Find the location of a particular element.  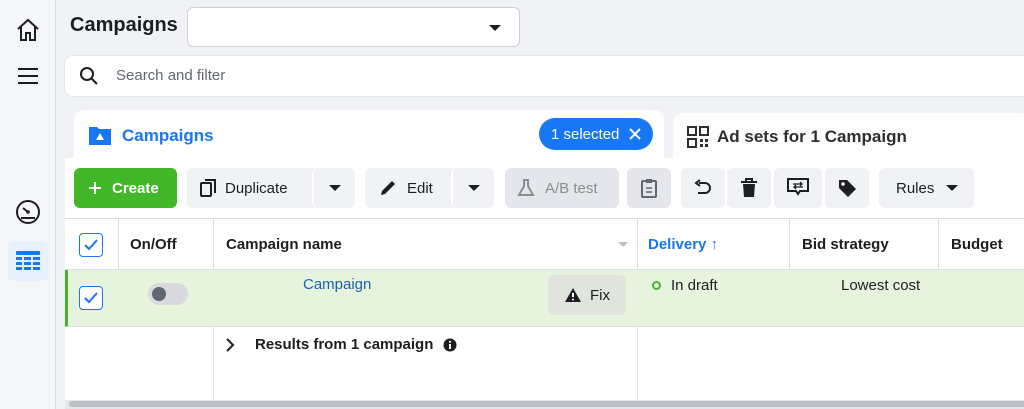

scrollbar-thumb is located at coordinates (546, 404).